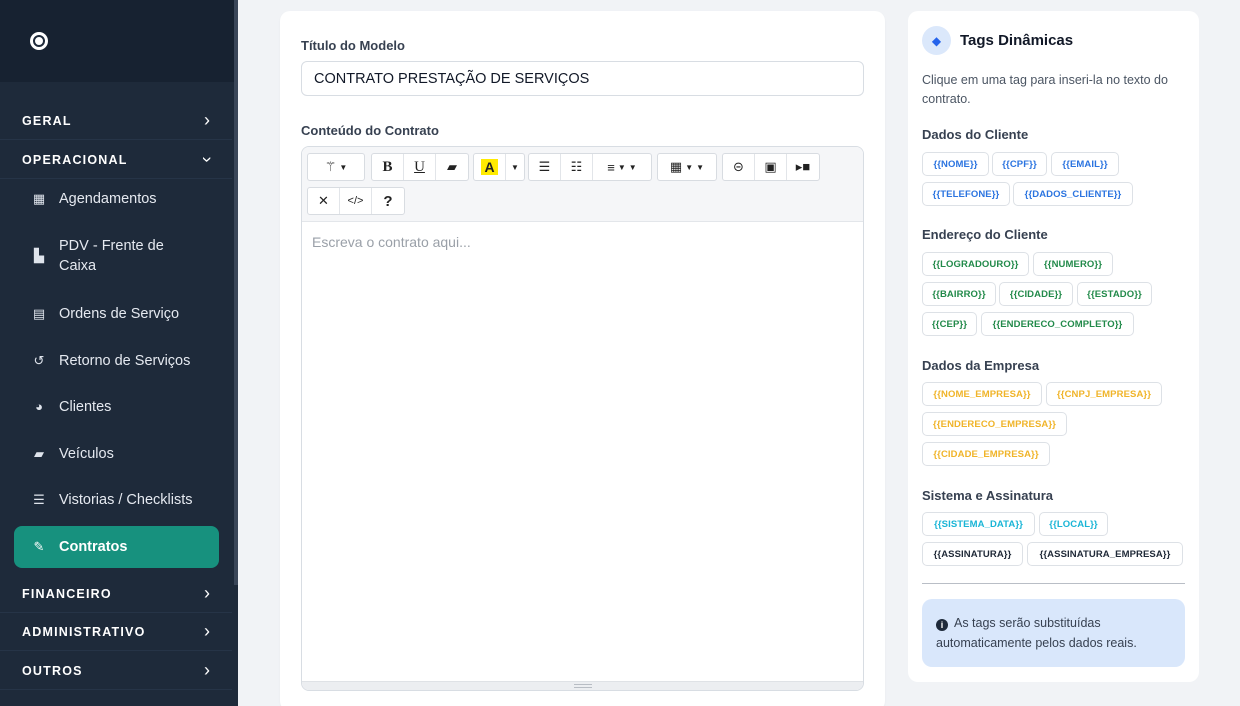  I want to click on font-color-button: A, so click(490, 167).